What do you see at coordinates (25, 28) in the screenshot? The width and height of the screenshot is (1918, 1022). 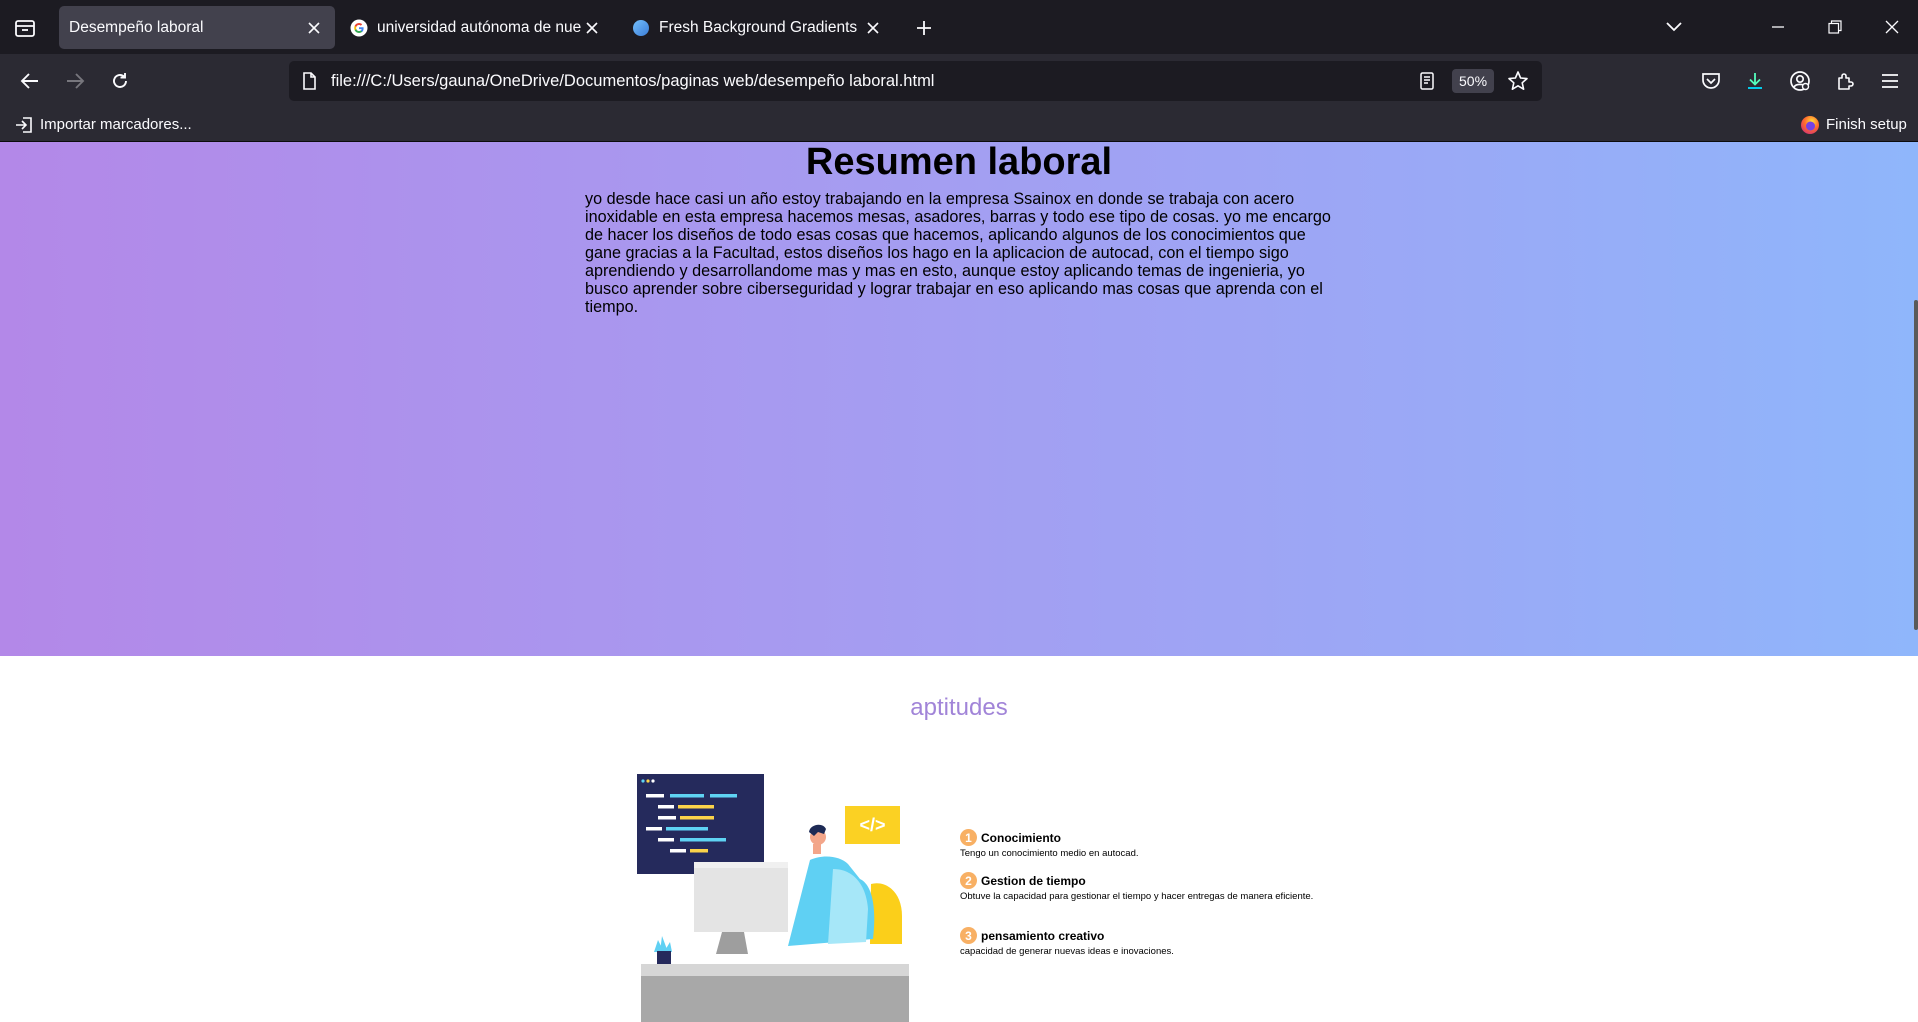 I see `firefox-view-icon` at bounding box center [25, 28].